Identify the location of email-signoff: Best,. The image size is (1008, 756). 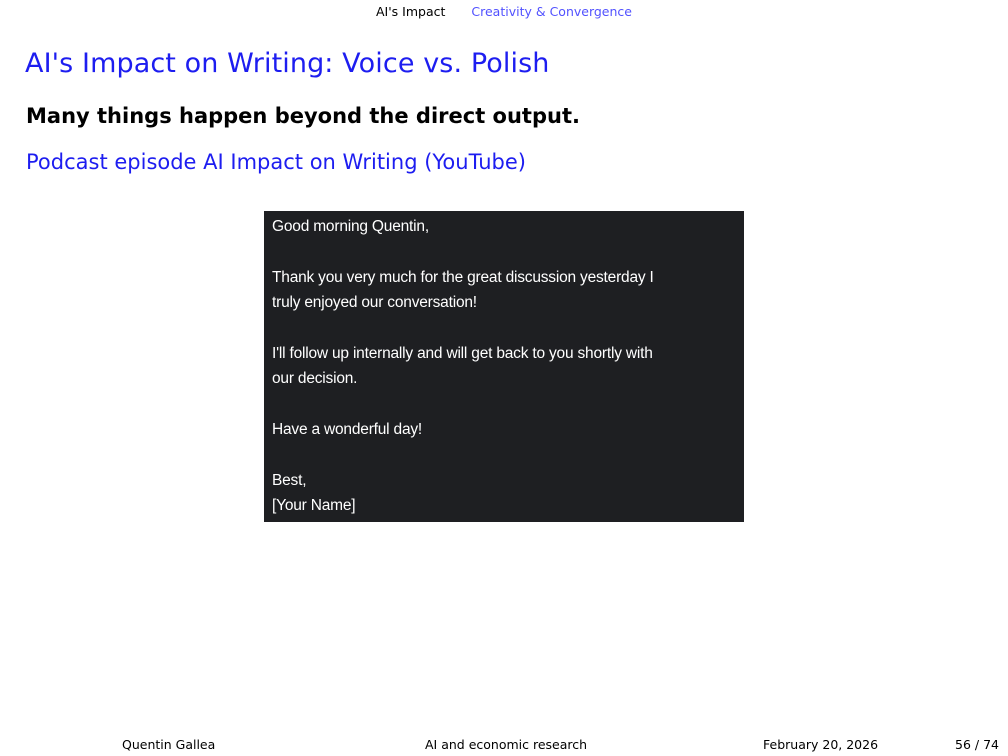
(289, 480).